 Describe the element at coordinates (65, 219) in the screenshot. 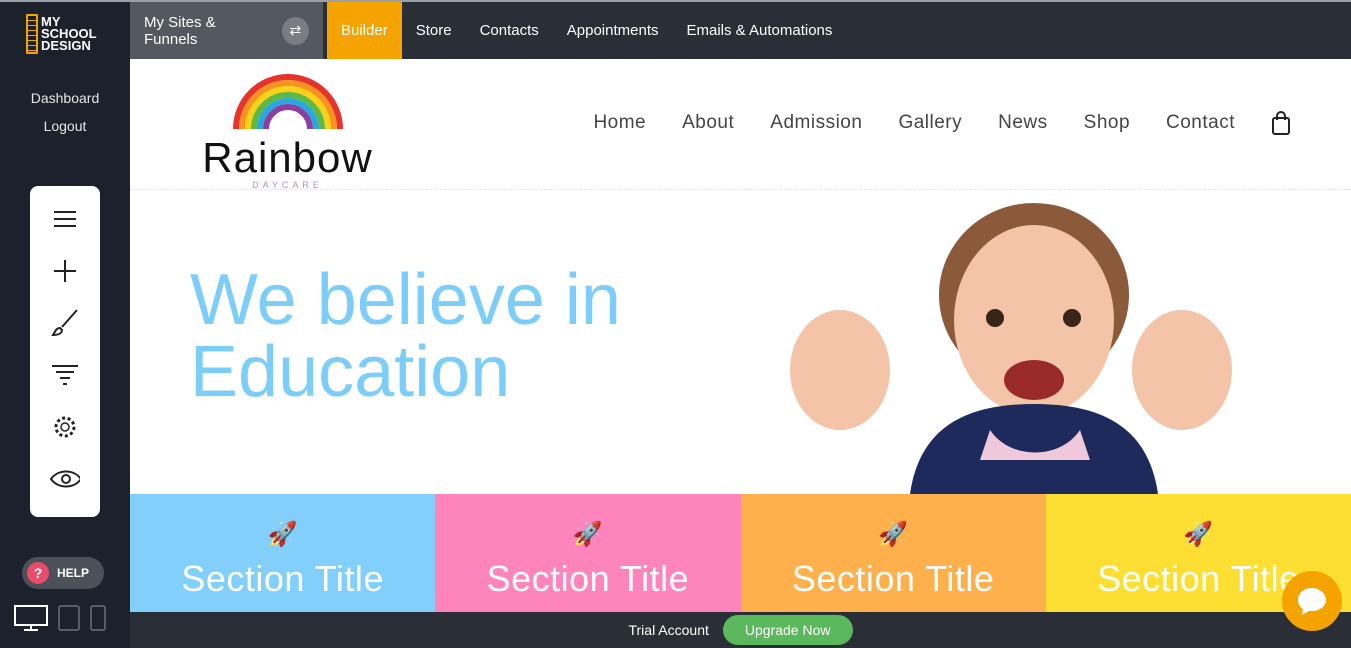

I see `menu-icon` at that location.